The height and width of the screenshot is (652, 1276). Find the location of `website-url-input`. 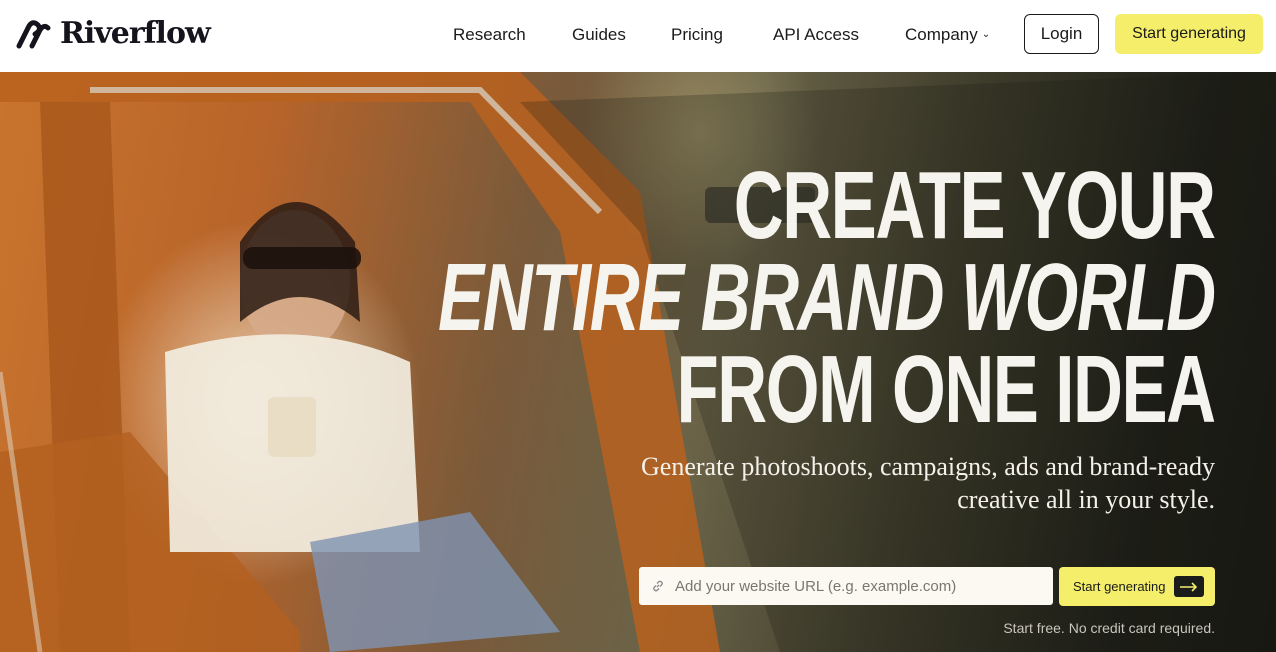

website-url-input is located at coordinates (855, 586).